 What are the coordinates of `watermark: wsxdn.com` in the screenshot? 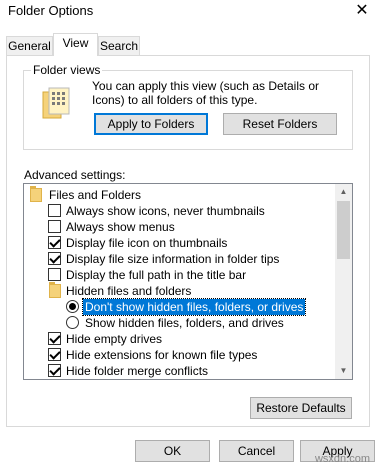 It's located at (342, 459).